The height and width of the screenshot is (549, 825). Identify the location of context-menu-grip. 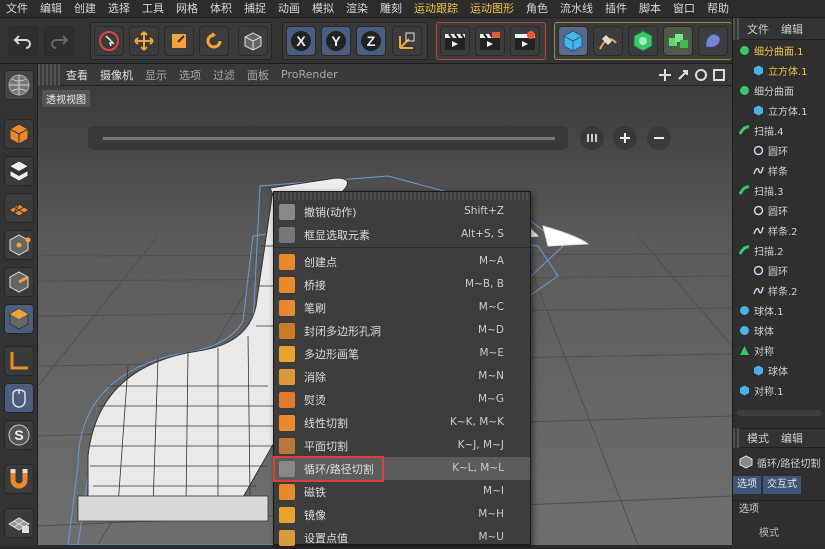
(402, 196).